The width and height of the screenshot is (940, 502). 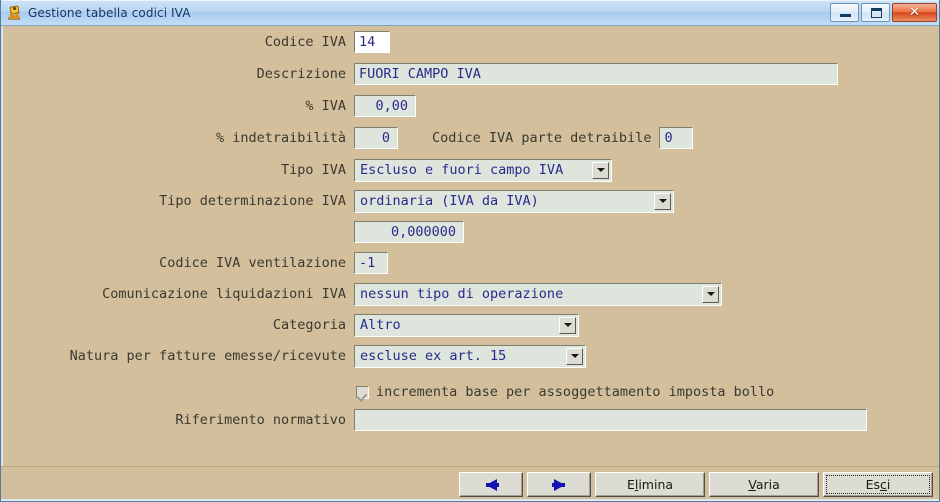 I want to click on close-button: ✕, so click(x=914, y=12).